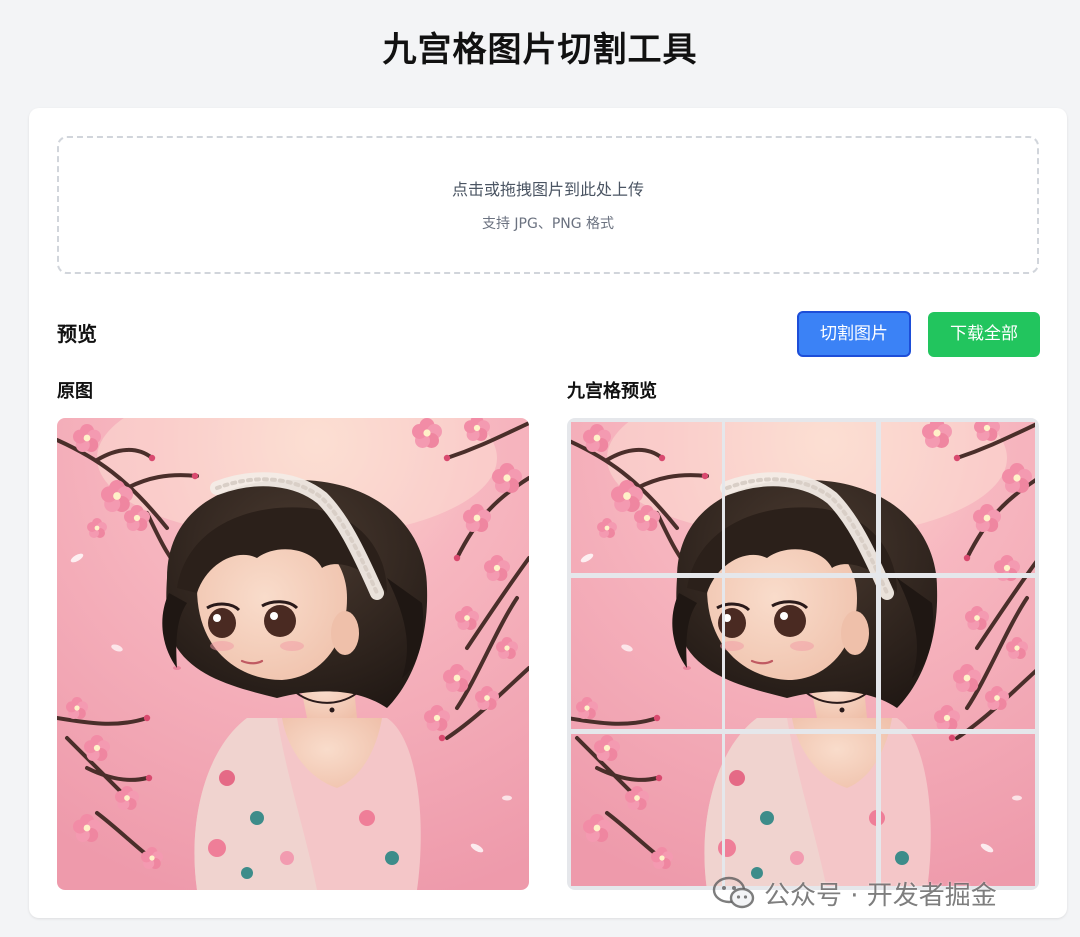  I want to click on upload-dropzone: 点击或拖拽图片到此处上传 支持 JPG、PNG 格式, so click(548, 205).